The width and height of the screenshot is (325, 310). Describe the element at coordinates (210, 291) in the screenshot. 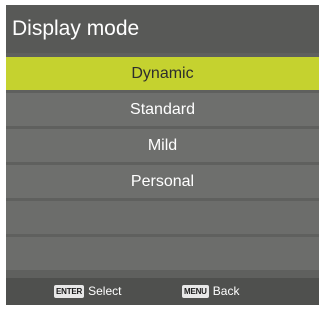

I see `back-hint: MENU Back` at that location.